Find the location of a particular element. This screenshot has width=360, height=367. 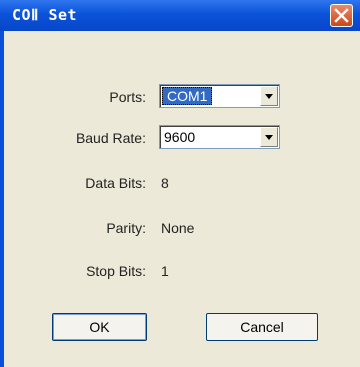

data-bits-label: Data Bits: is located at coordinates (115, 183).